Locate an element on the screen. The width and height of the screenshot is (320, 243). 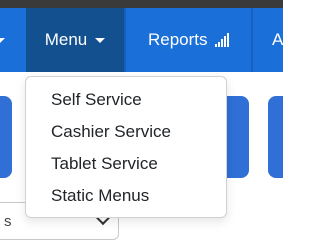
nav-item-next: A is located at coordinates (277, 40).